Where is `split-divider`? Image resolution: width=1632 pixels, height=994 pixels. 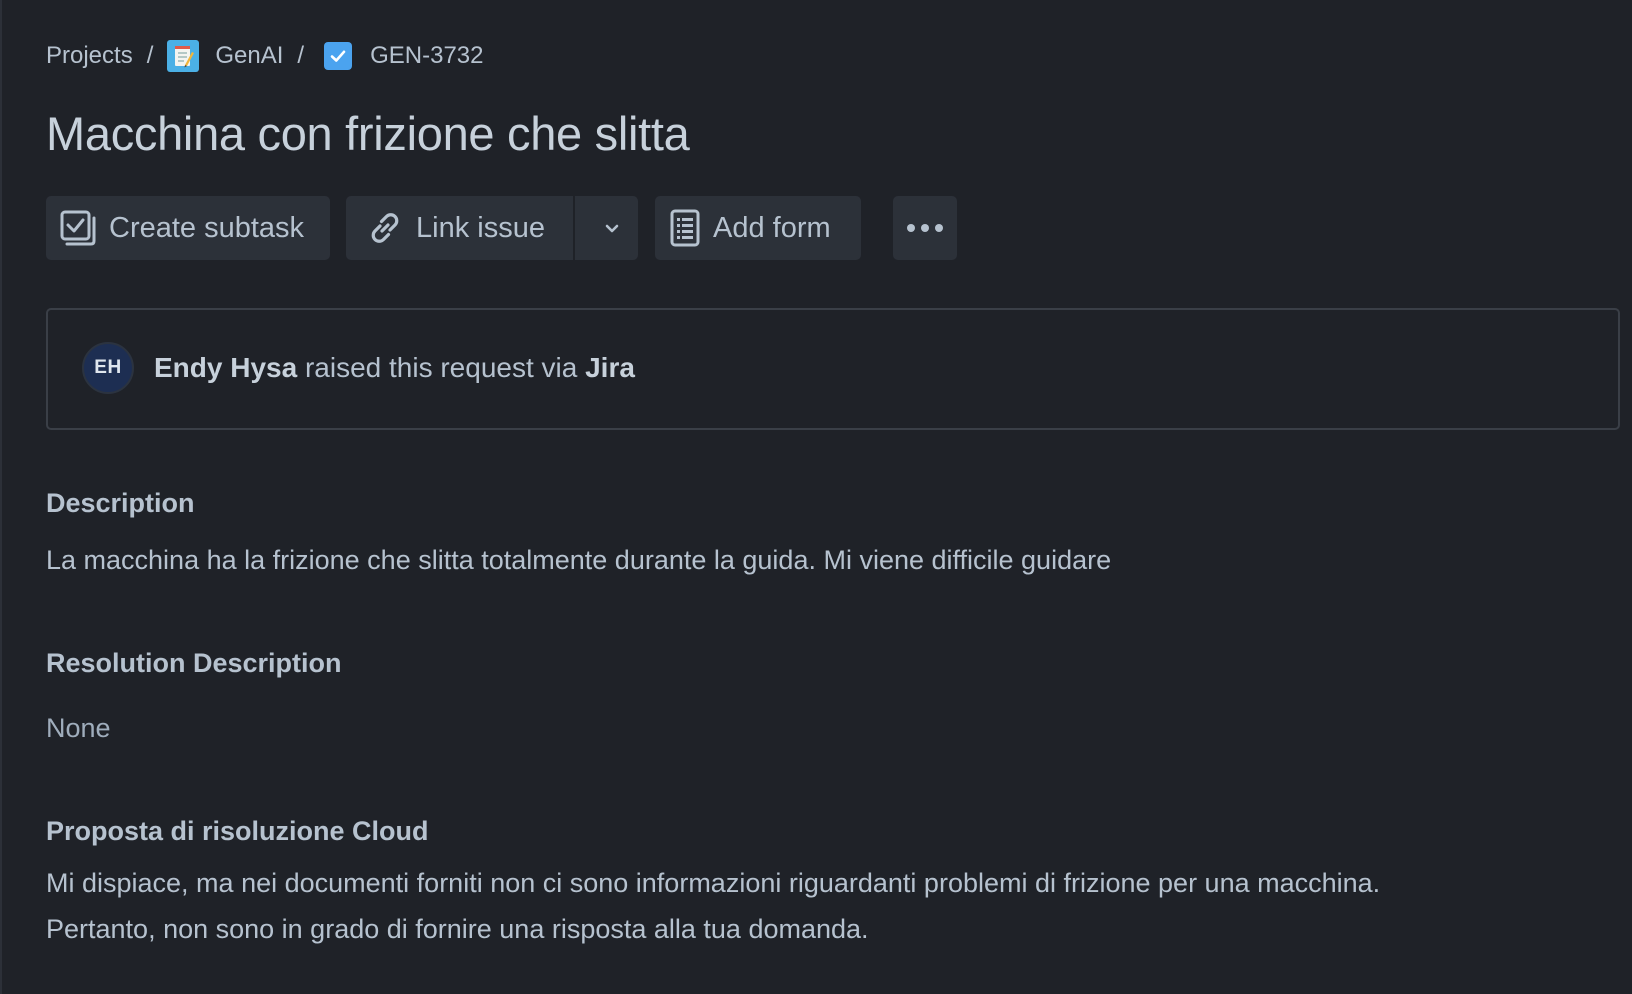
split-divider is located at coordinates (574, 228).